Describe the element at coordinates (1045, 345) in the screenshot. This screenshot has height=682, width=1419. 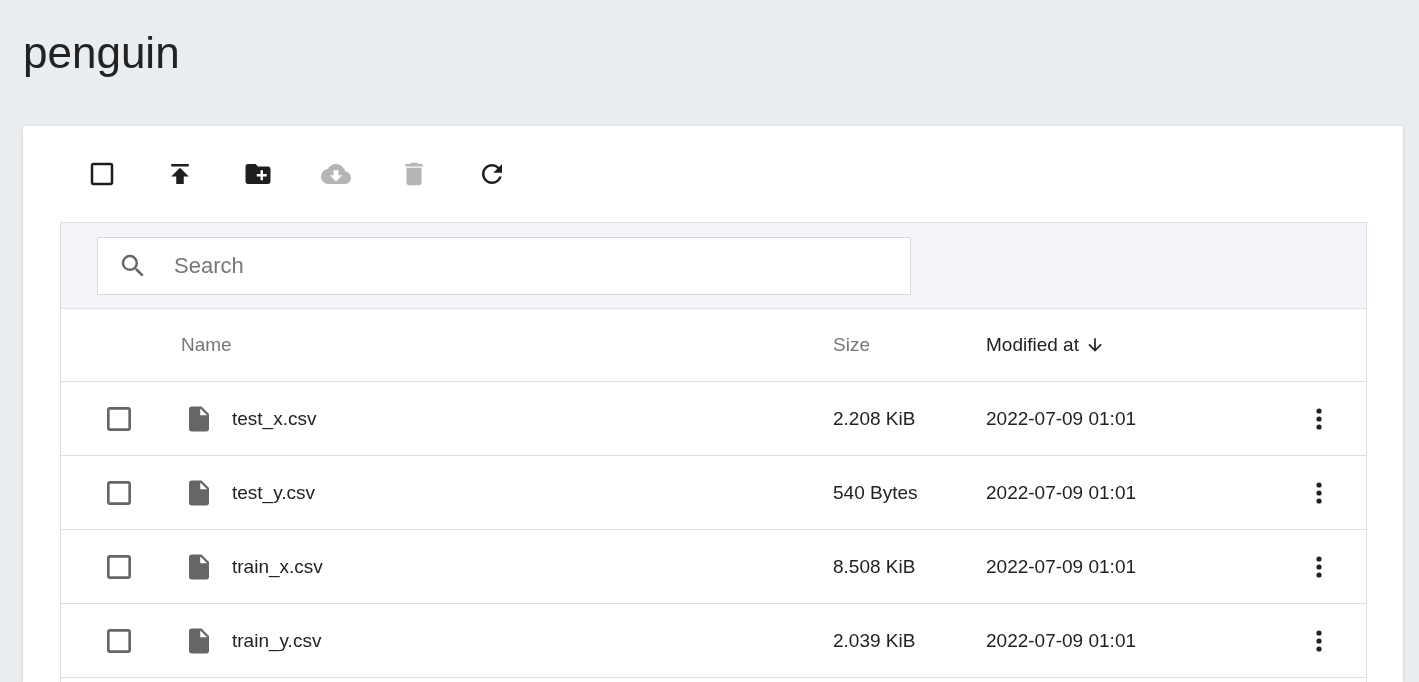
I see `column-header: Modified at` at that location.